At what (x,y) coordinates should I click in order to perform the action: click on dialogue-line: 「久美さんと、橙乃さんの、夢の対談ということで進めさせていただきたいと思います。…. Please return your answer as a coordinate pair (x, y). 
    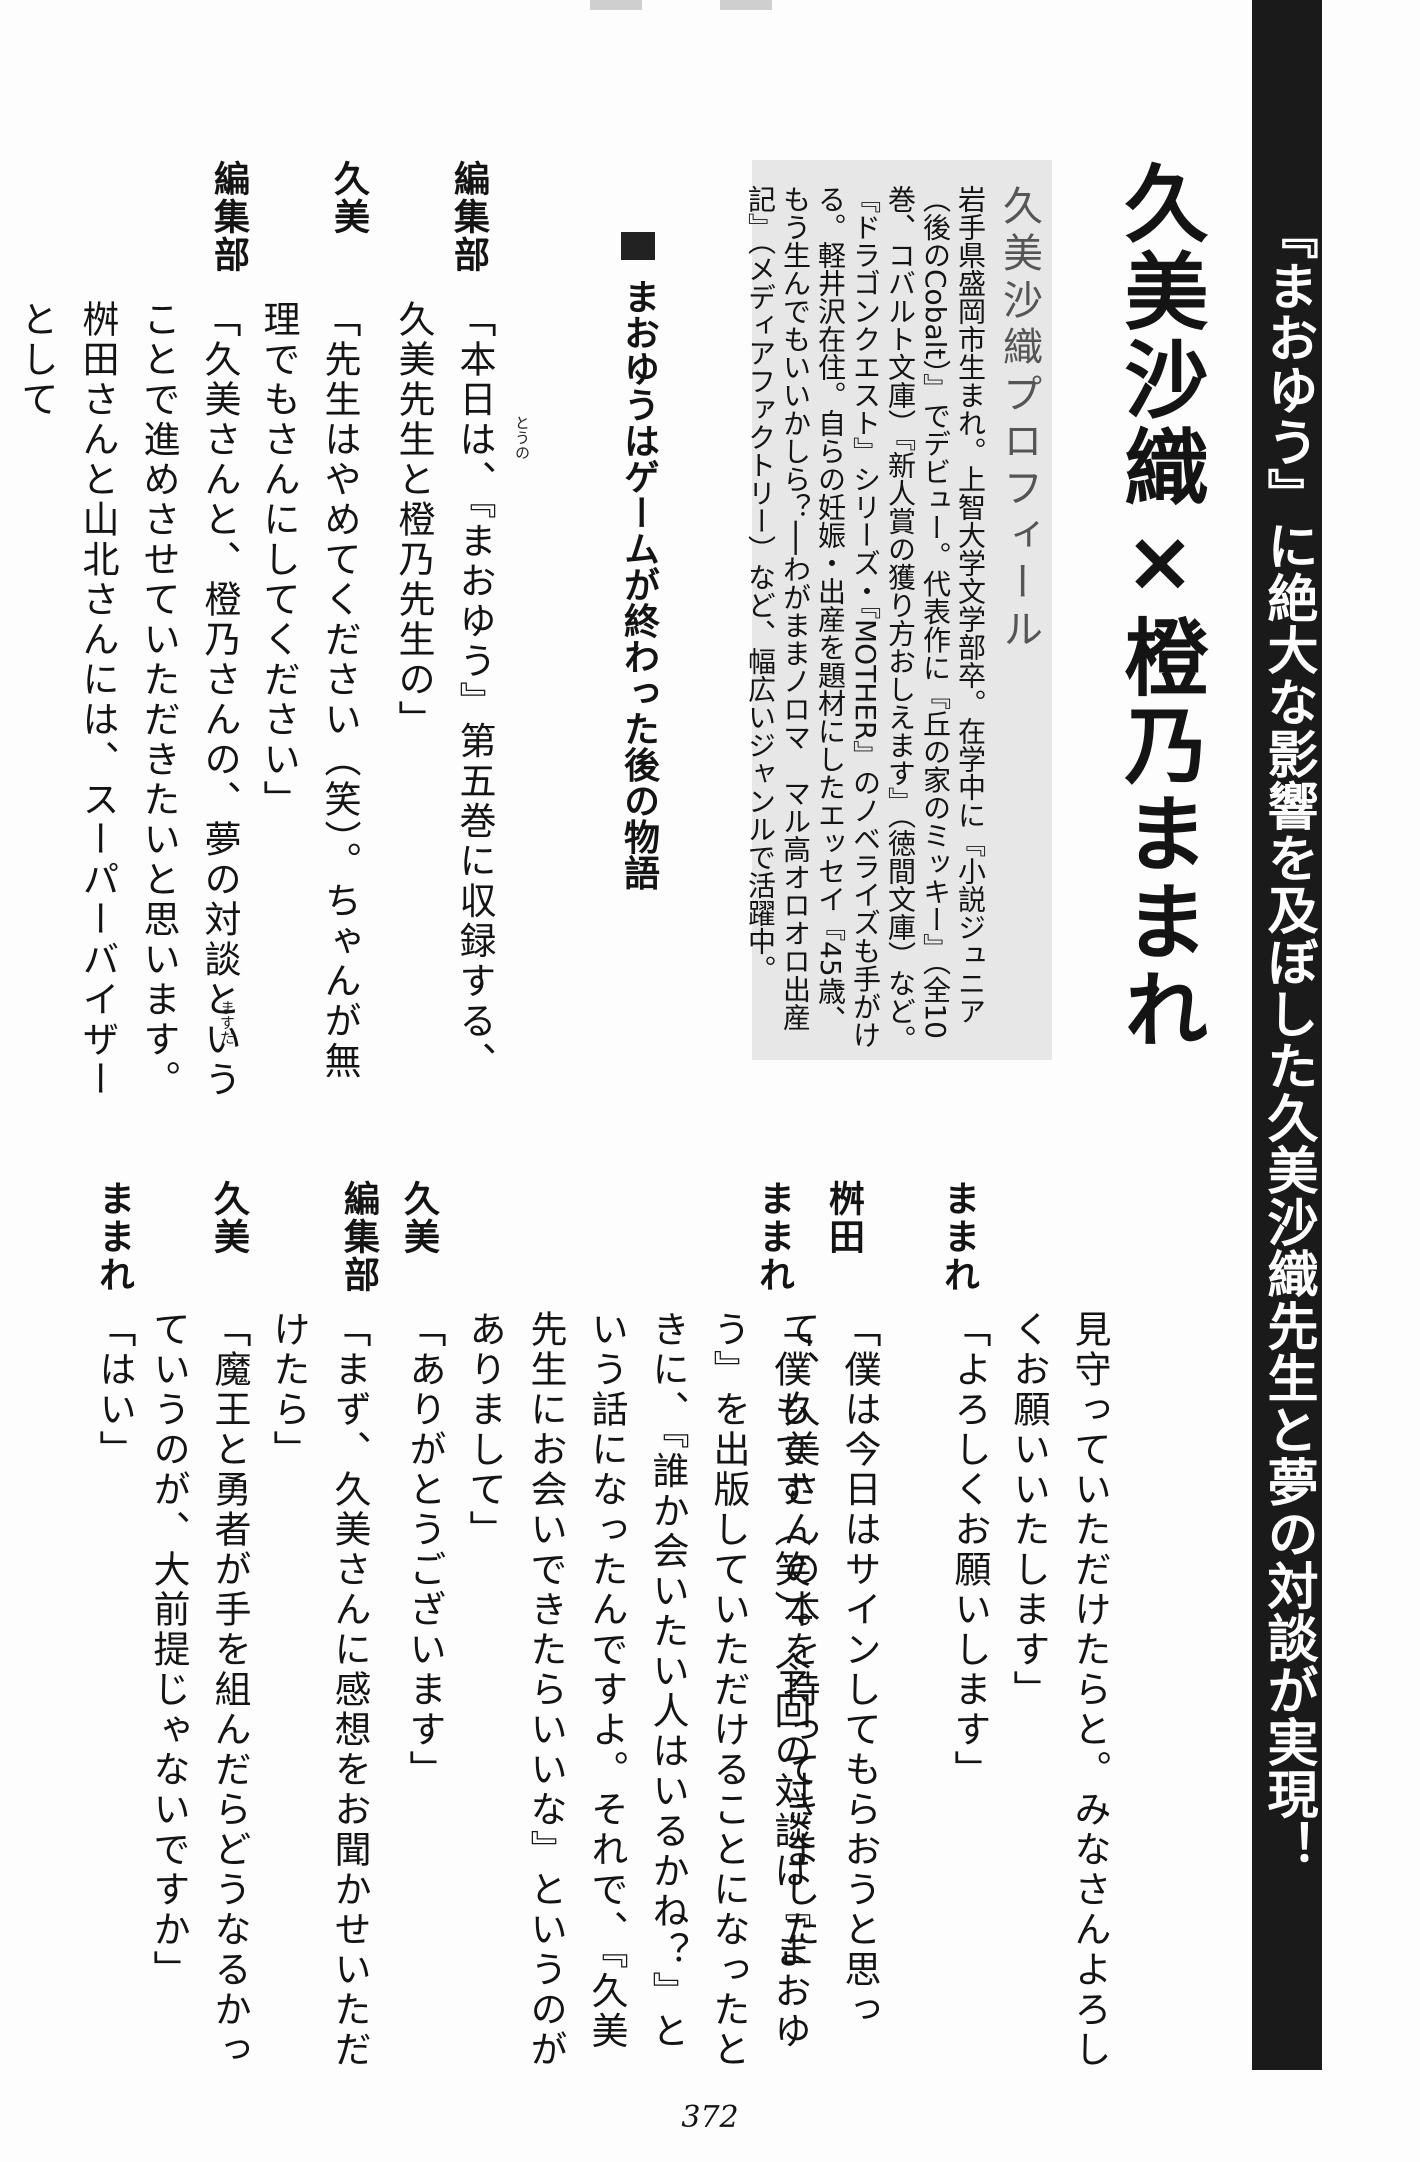
    Looking at the image, I should click on (128, 700).